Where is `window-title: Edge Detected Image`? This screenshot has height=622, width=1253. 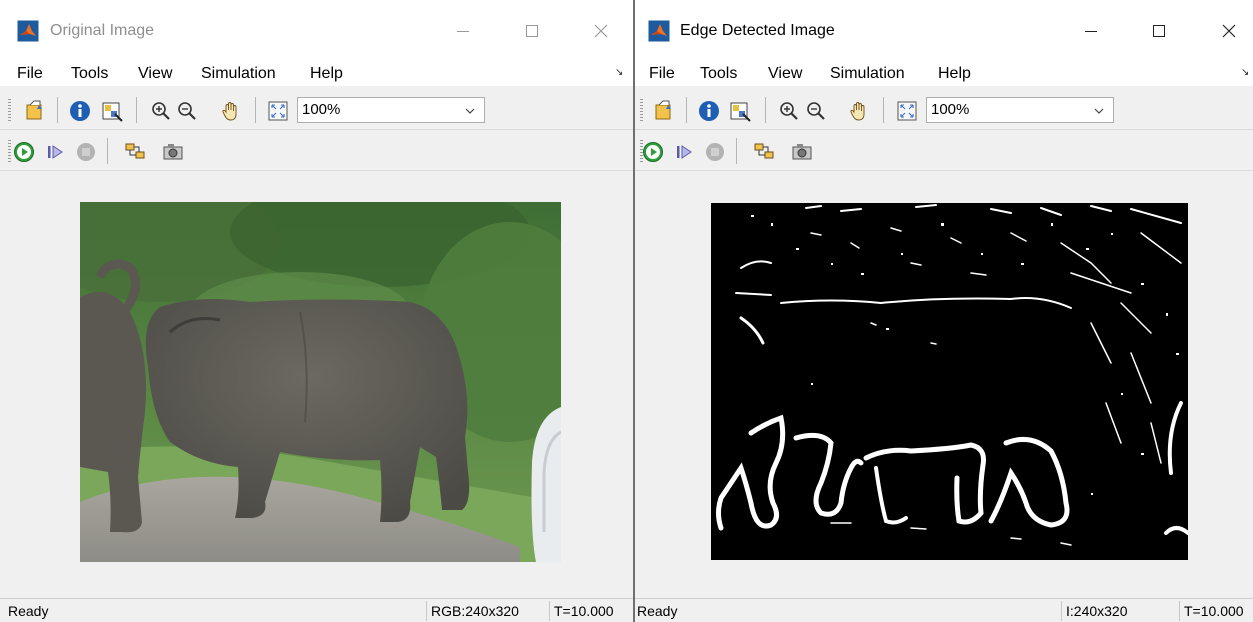 window-title: Edge Detected Image is located at coordinates (757, 30).